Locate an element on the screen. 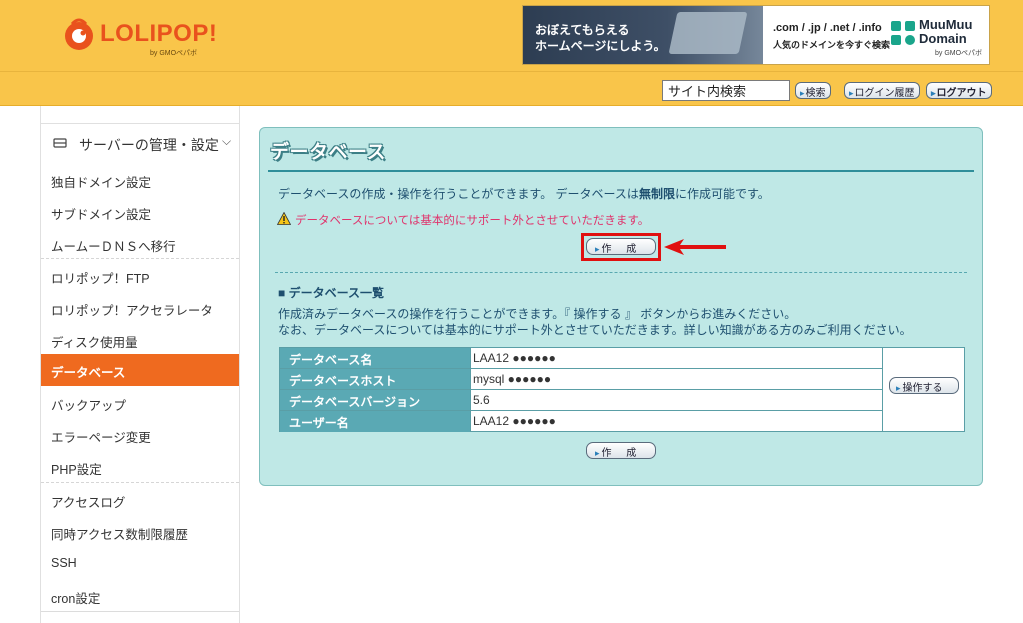 This screenshot has height=623, width=1023. banner-line2: ホームページにしよう。 is located at coordinates (600, 46).